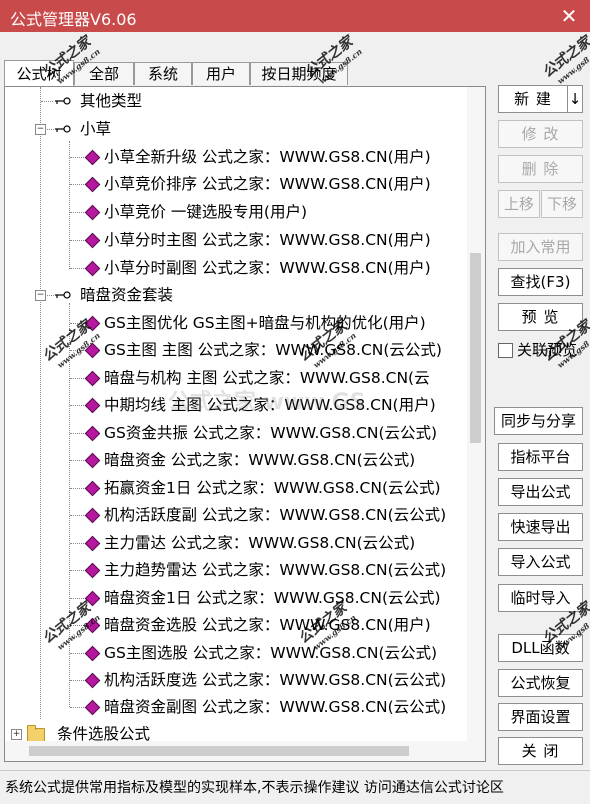  I want to click on find-button: 查找(F3), so click(540, 282).